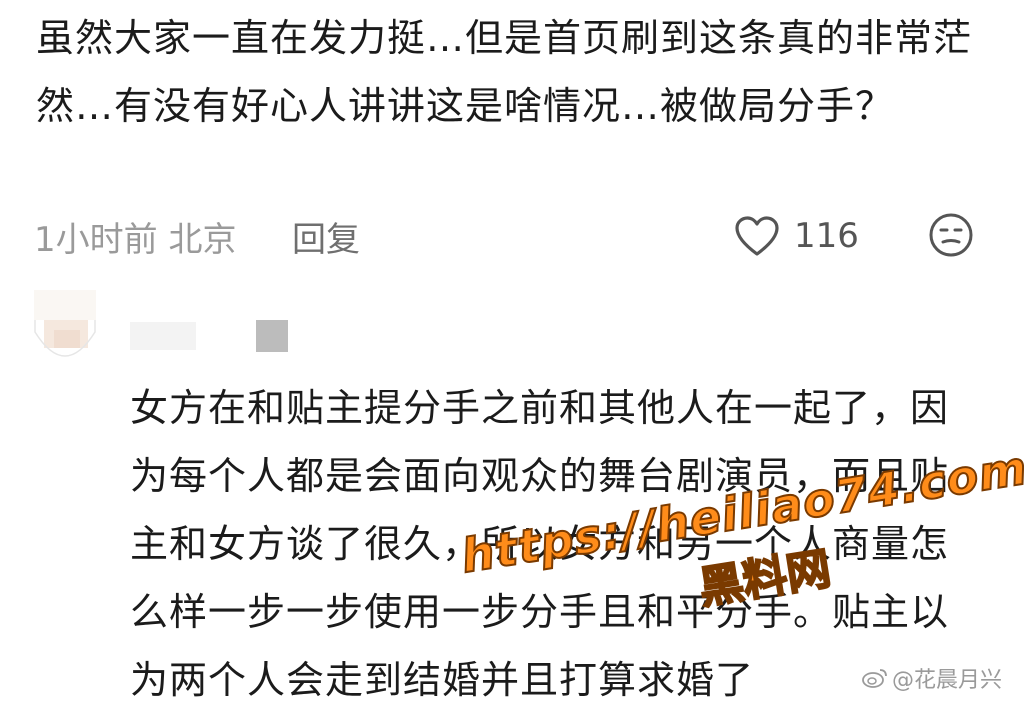 This screenshot has width=1024, height=714. What do you see at coordinates (947, 680) in the screenshot?
I see `credit-text: @花晨月兴` at bounding box center [947, 680].